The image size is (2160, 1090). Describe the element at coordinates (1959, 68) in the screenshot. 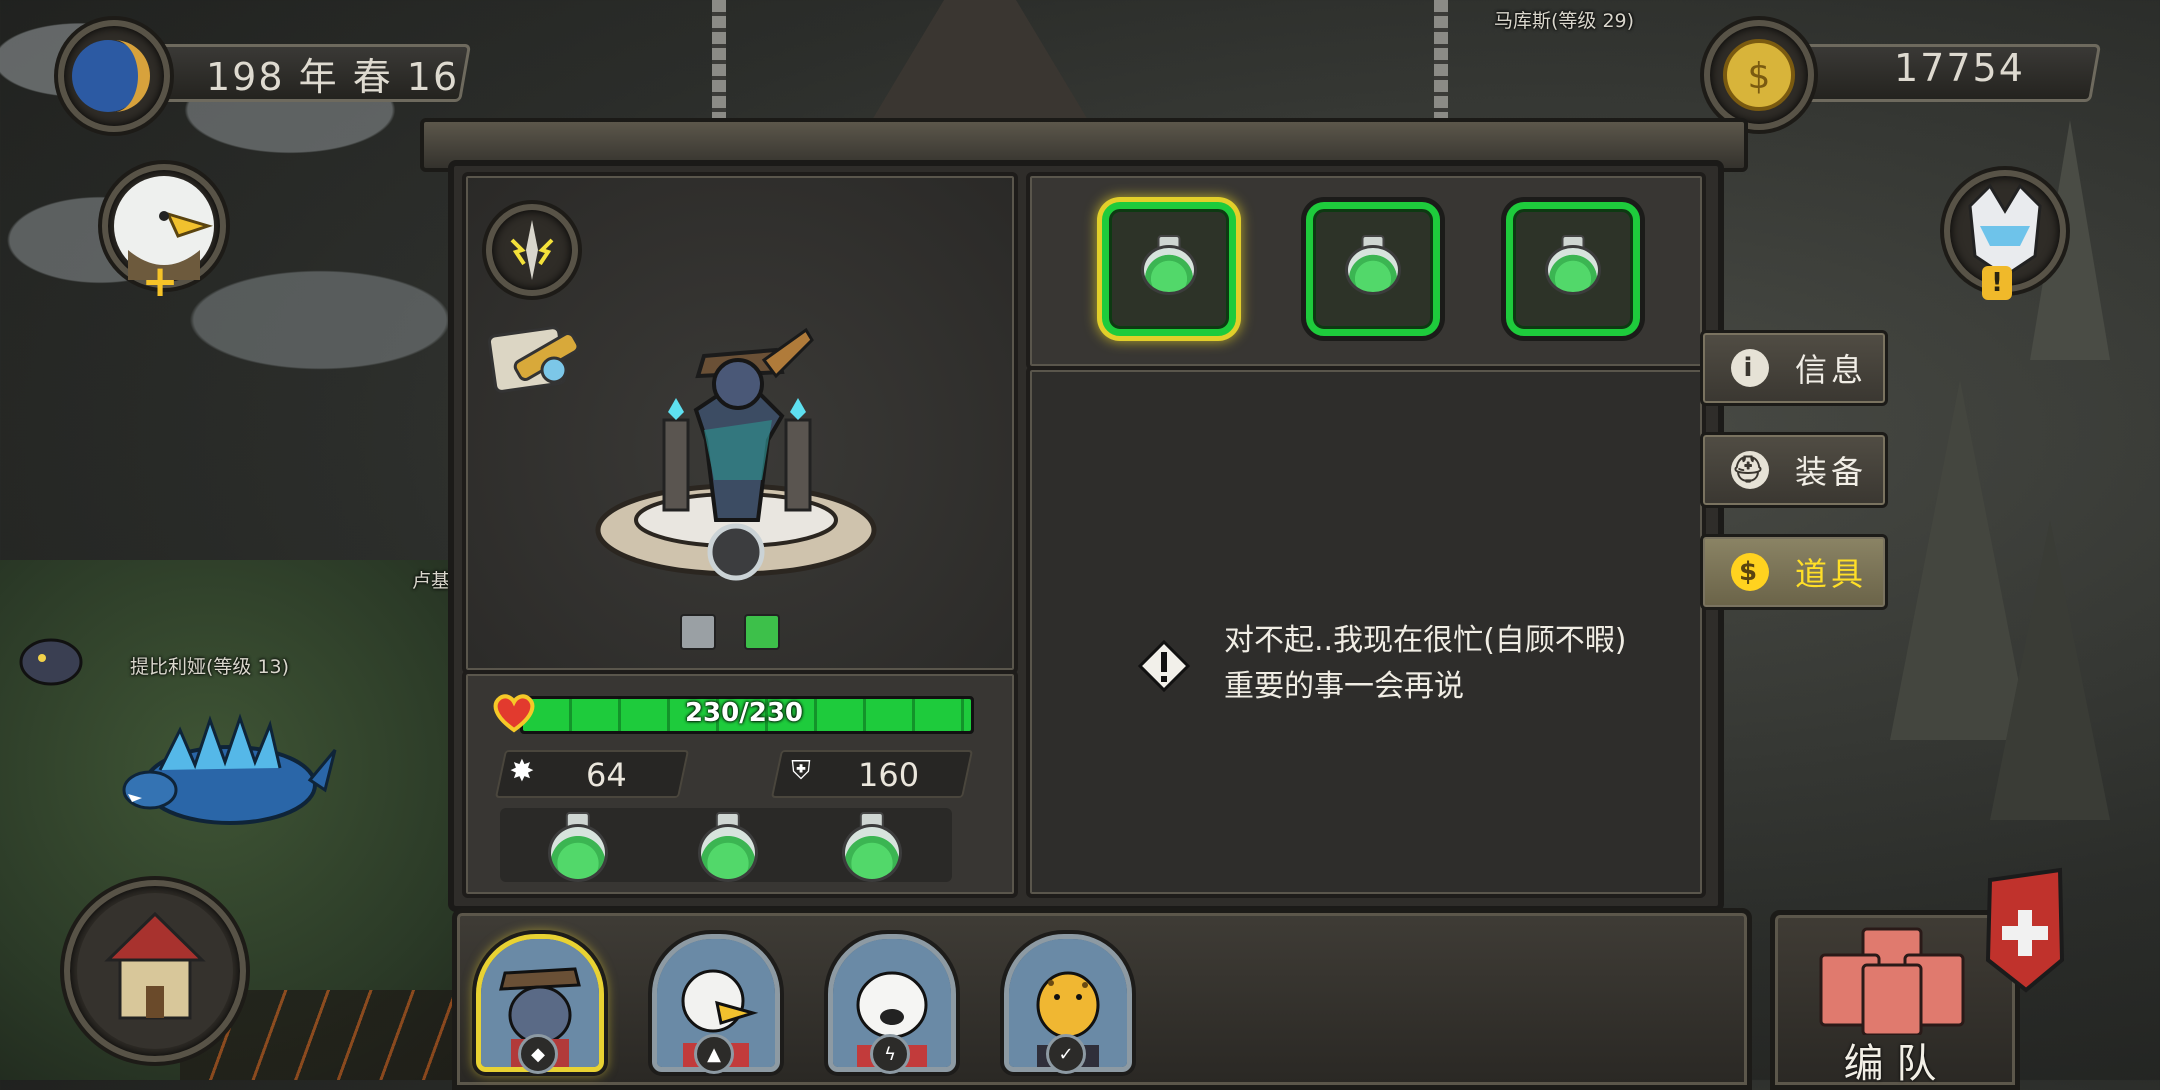

I see `gold-amount: 17754` at that location.